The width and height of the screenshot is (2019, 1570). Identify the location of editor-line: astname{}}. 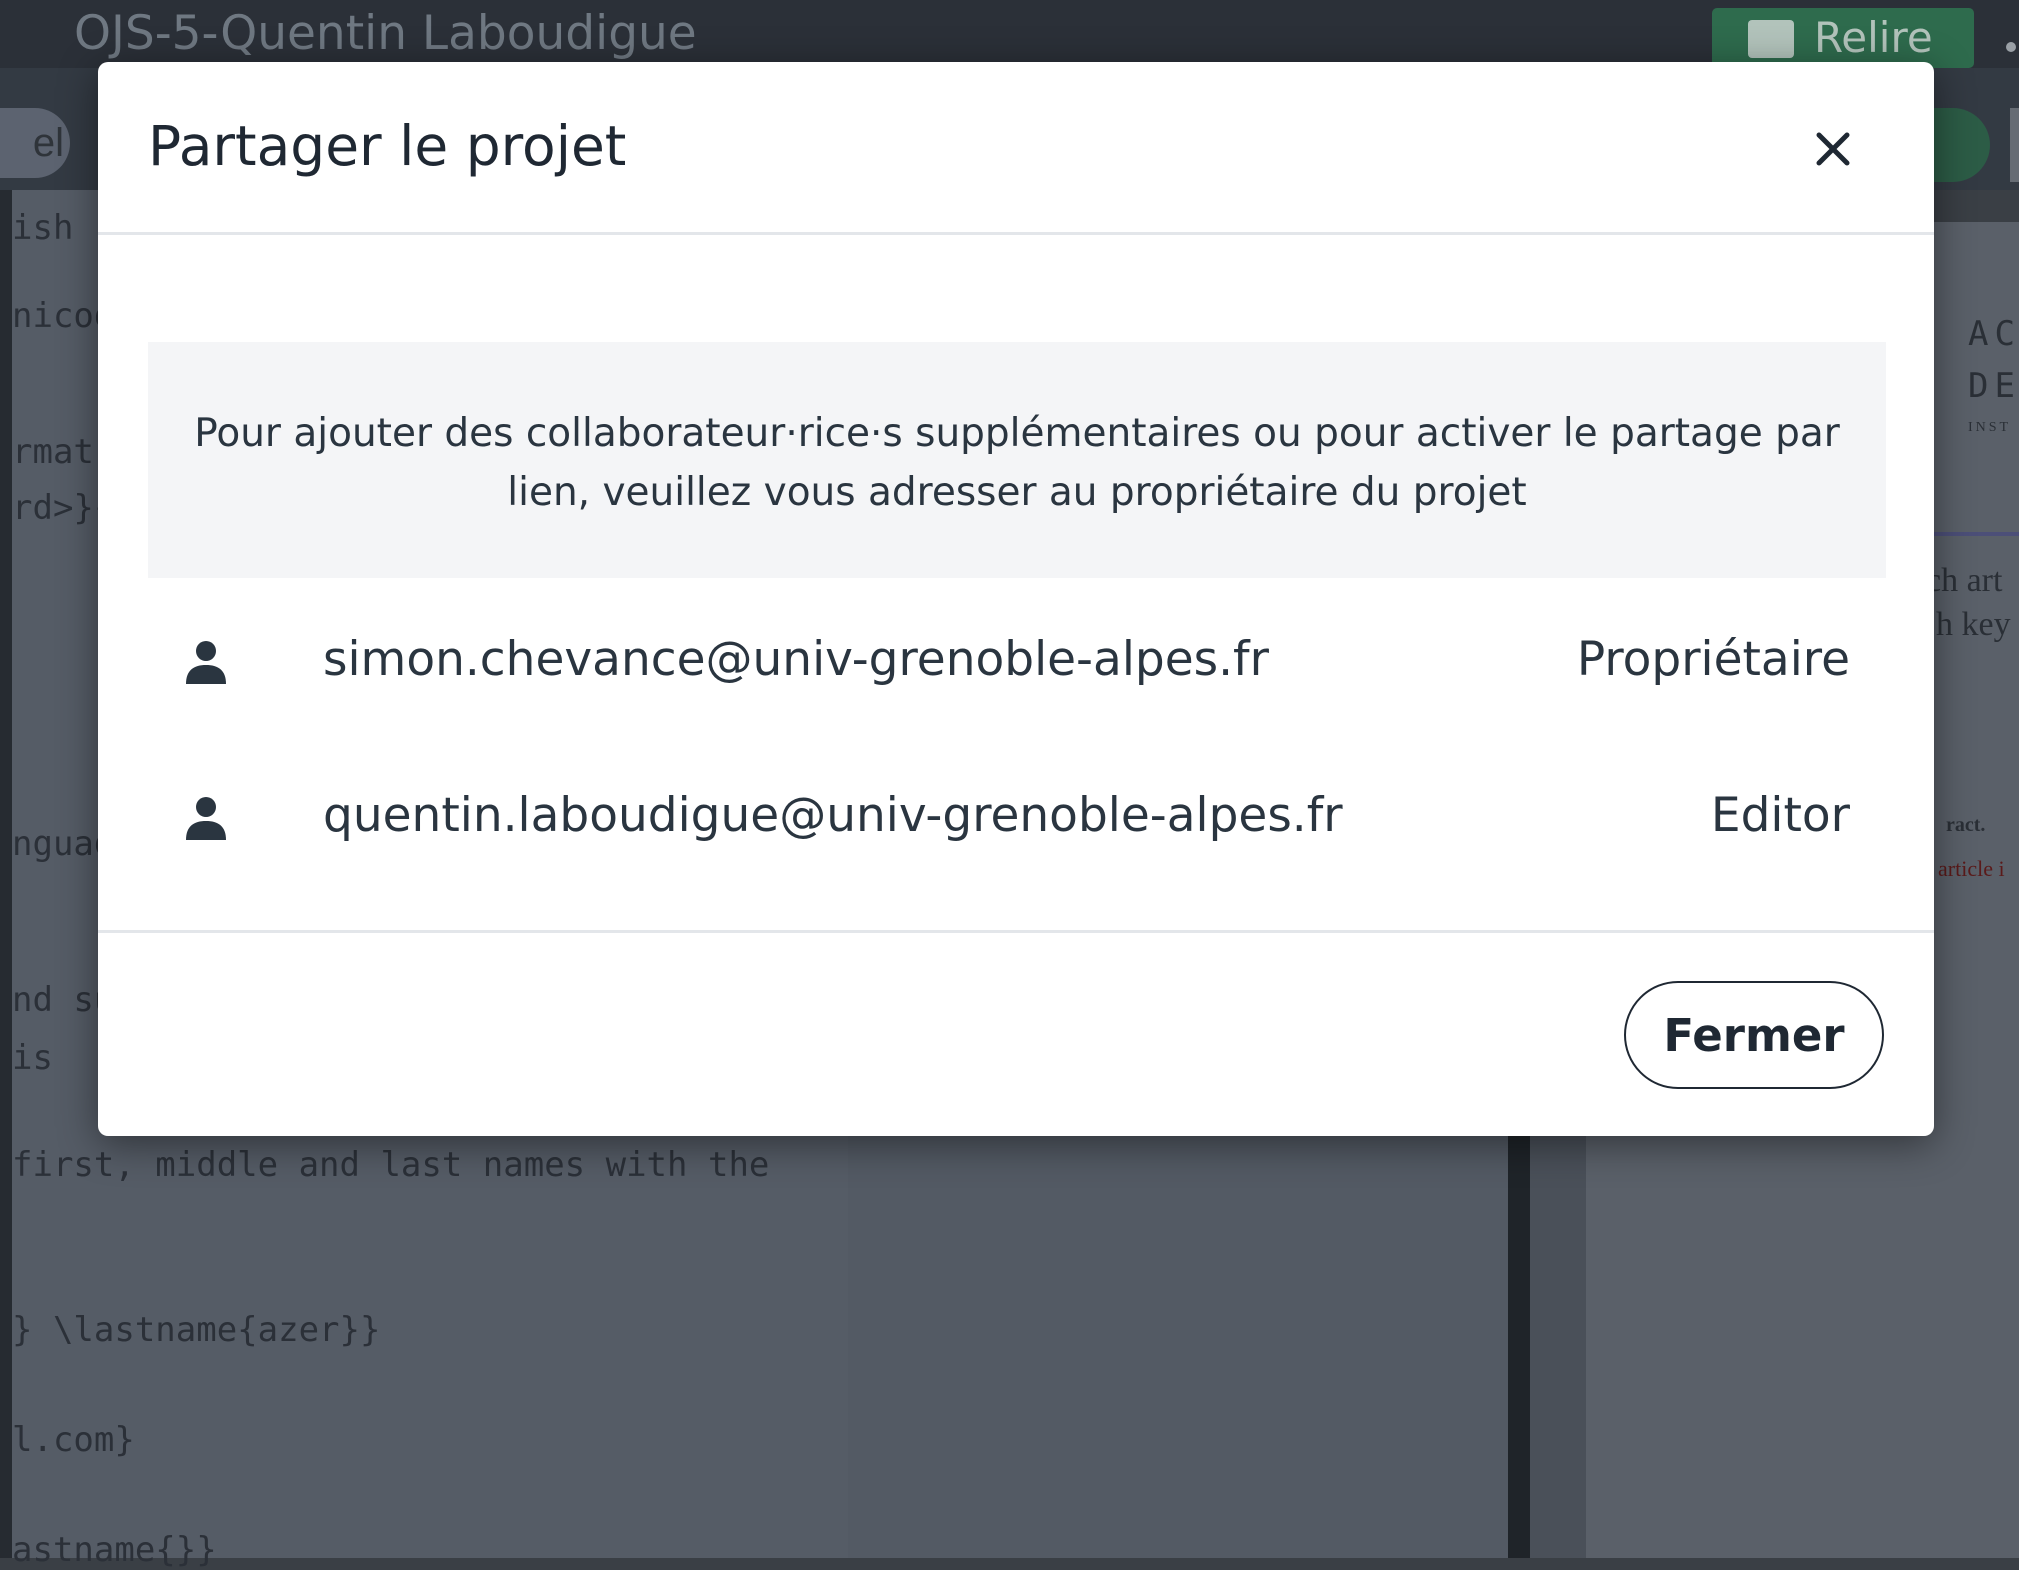
(114, 1550).